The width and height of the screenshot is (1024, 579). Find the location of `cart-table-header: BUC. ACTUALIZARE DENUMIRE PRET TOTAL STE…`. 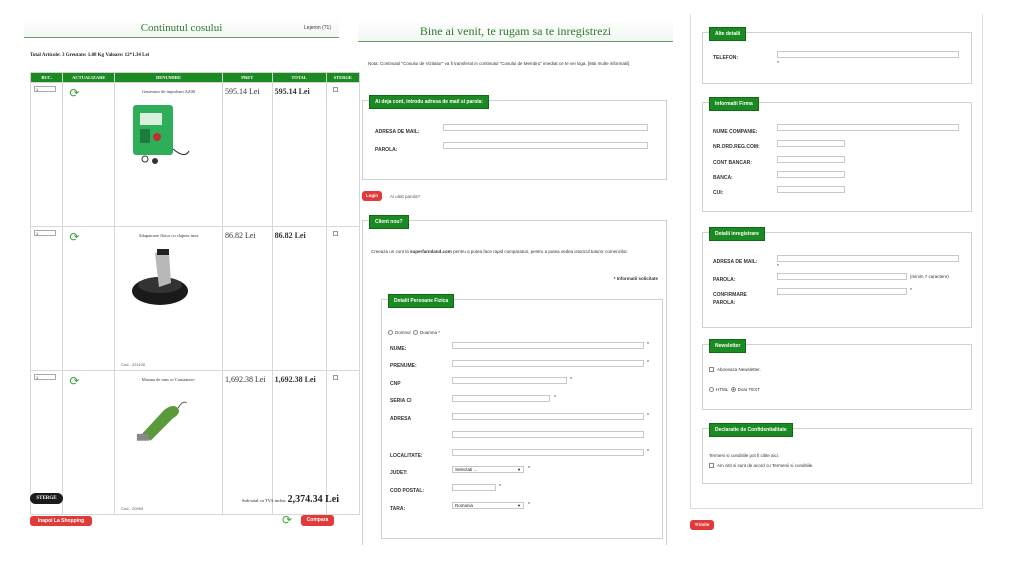

cart-table-header: BUC. ACTUALIZARE DENUMIRE PRET TOTAL STE… is located at coordinates (195, 77).